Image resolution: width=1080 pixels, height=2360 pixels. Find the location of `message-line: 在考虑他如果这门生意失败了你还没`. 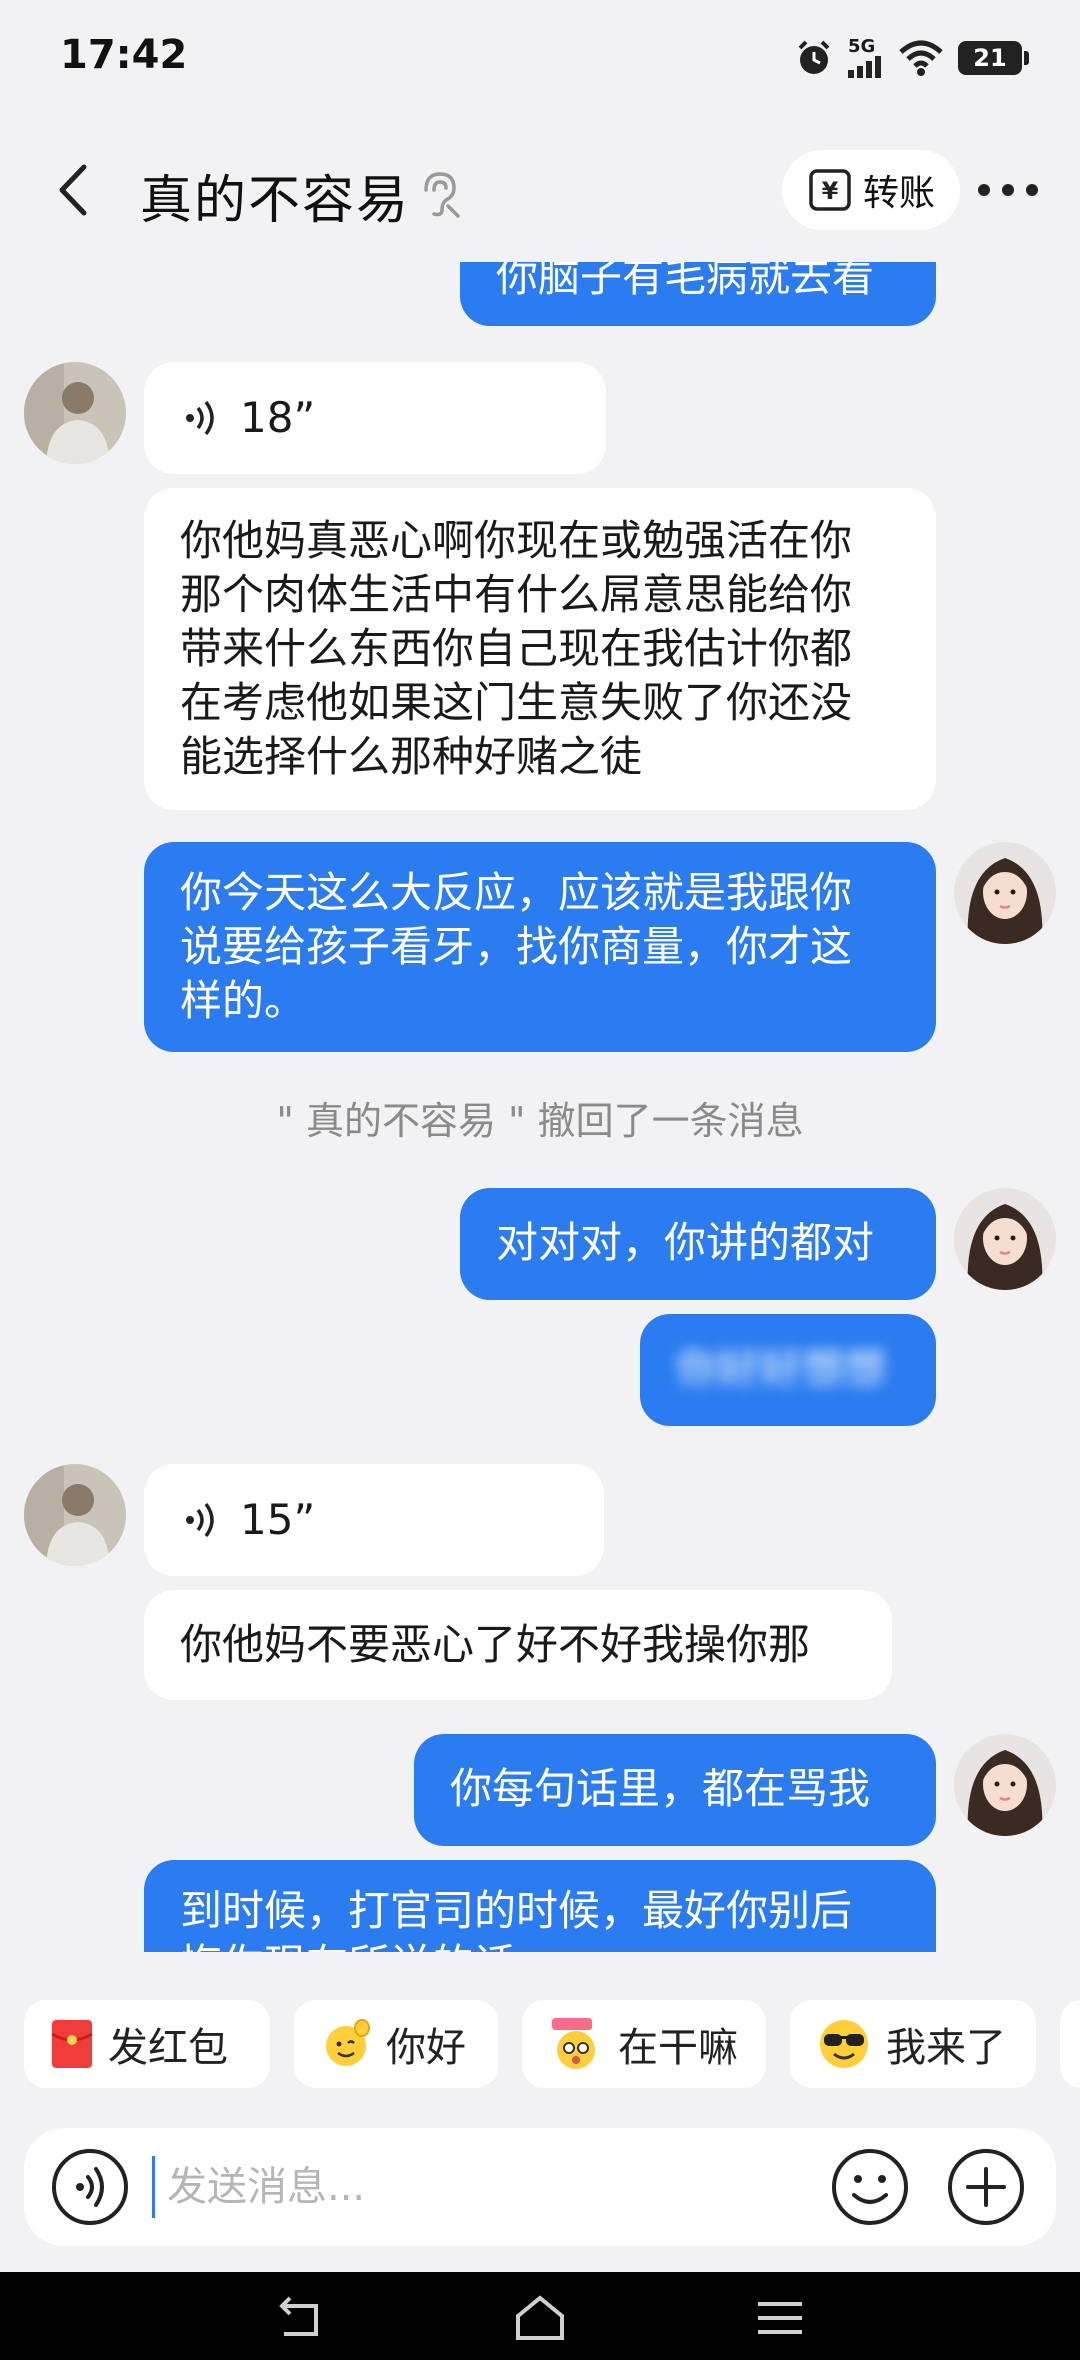

message-line: 在考虑他如果这门生意失败了你还没 is located at coordinates (516, 702).